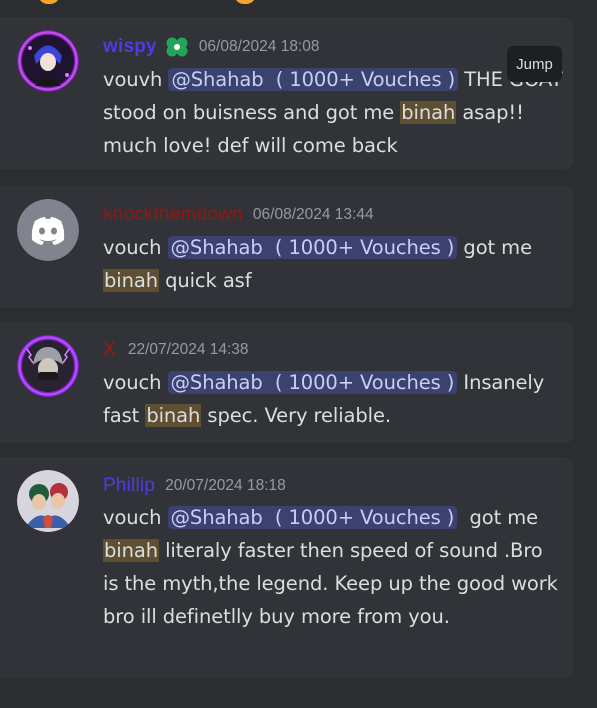  I want to click on username: knockthemdown, so click(173, 215).